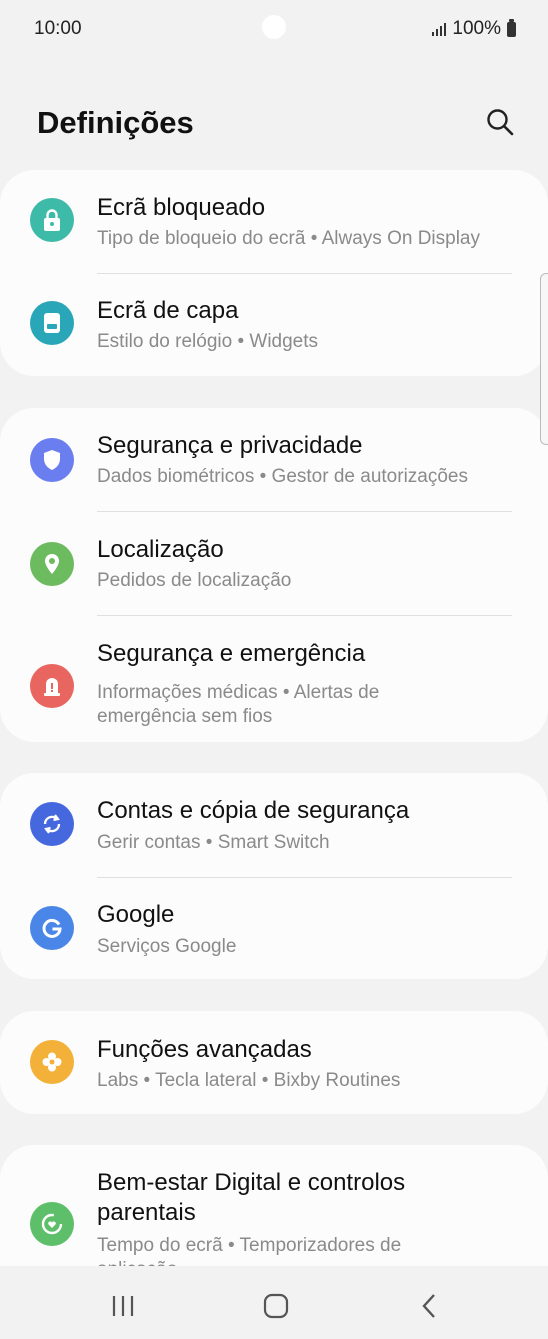 The width and height of the screenshot is (548, 1339). What do you see at coordinates (544, 359) in the screenshot?
I see `scrollbar` at bounding box center [544, 359].